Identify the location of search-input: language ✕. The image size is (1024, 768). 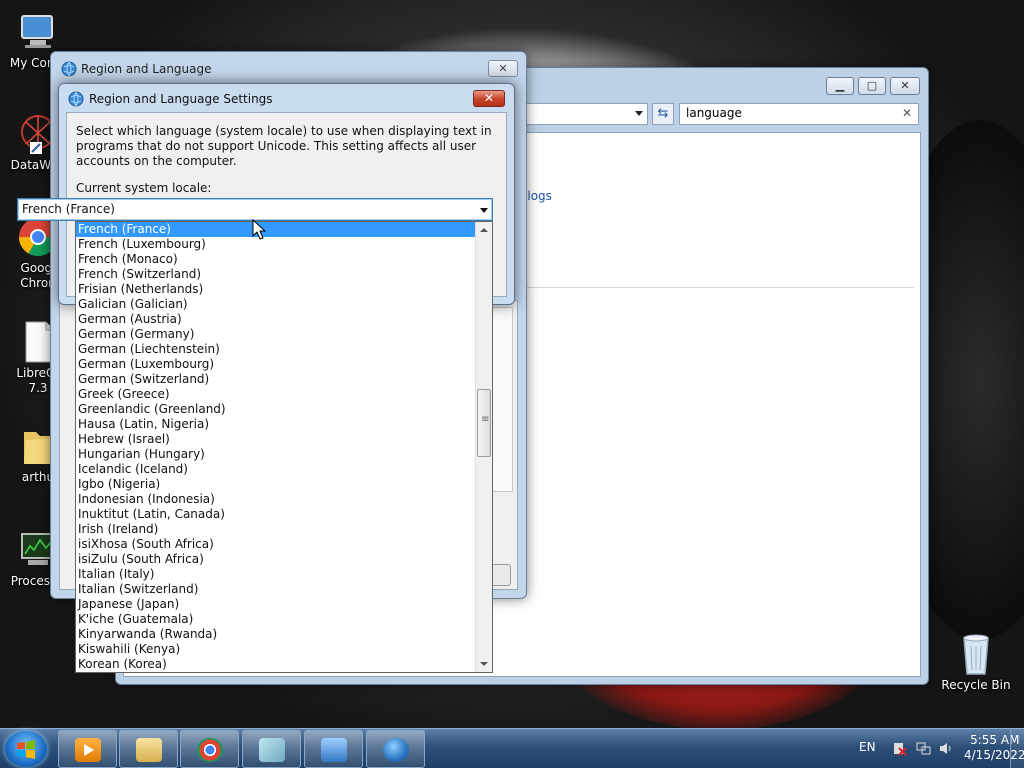
(799, 114).